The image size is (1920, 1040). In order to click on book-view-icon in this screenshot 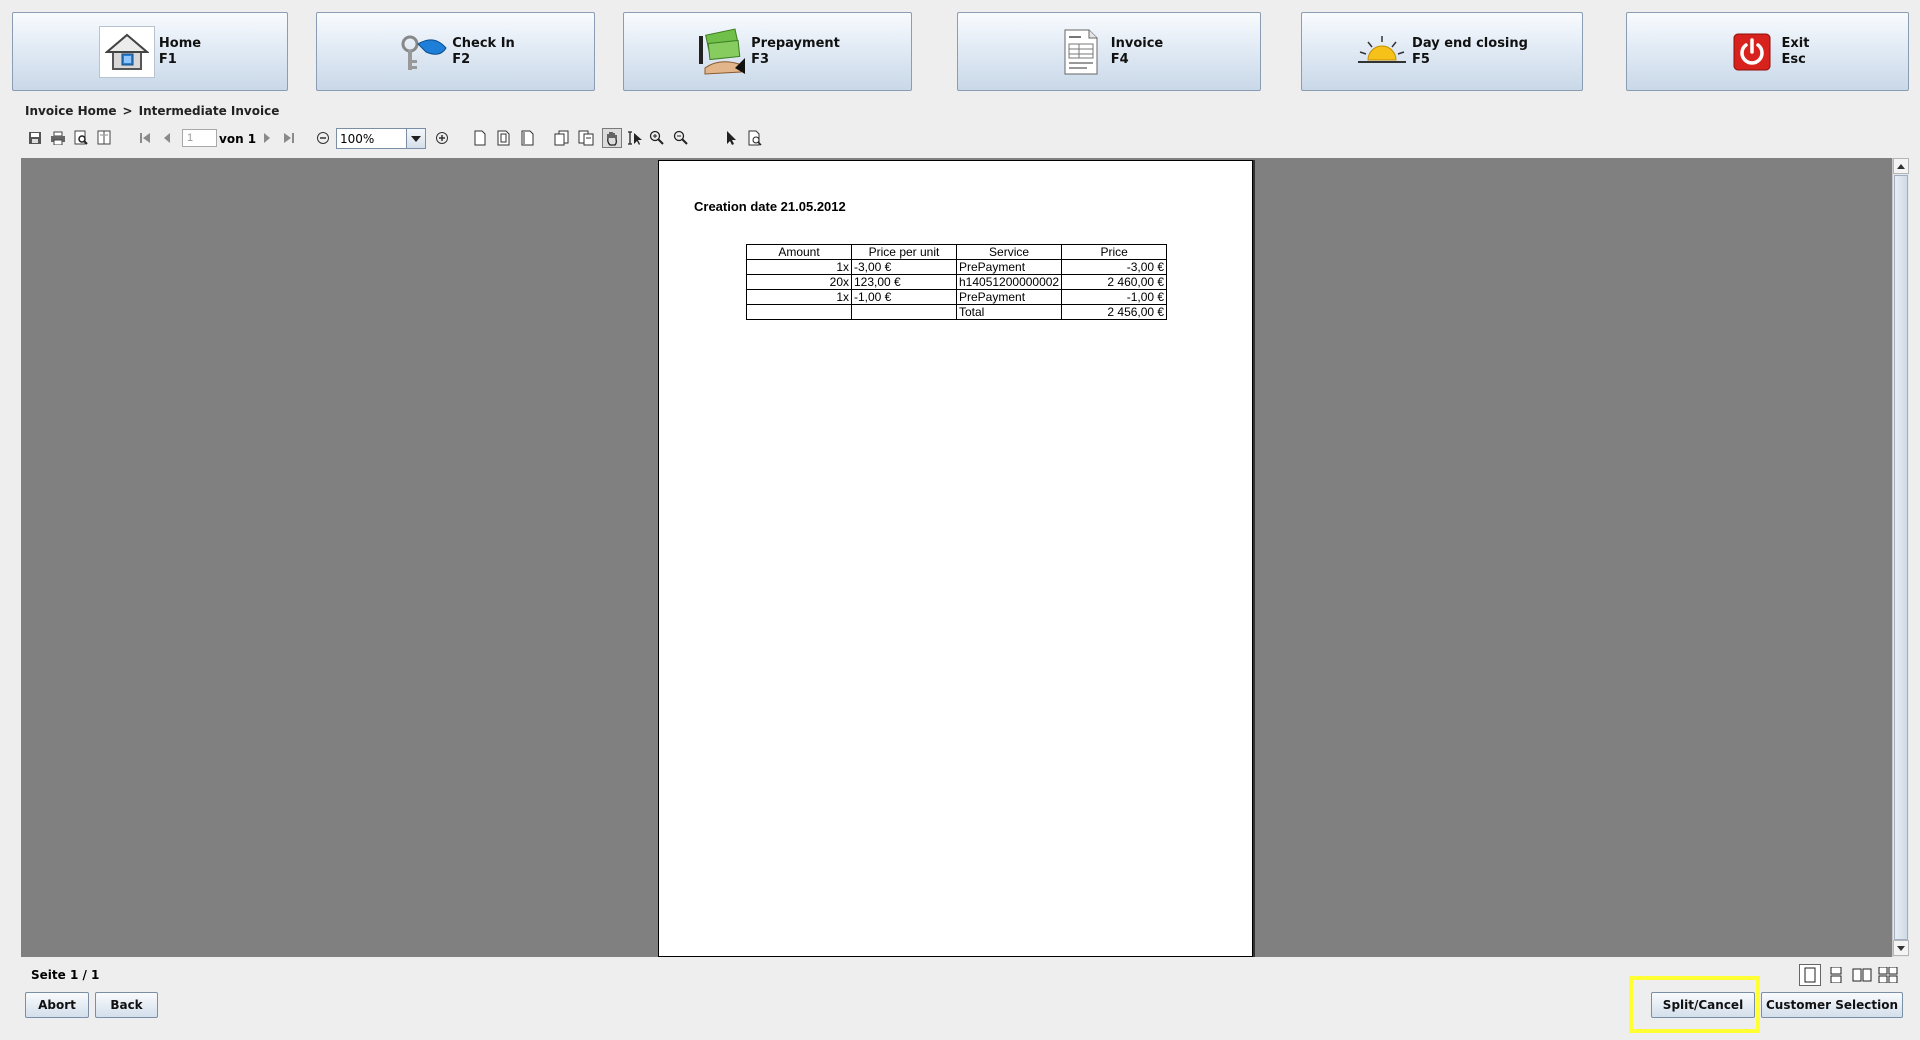, I will do `click(528, 138)`.